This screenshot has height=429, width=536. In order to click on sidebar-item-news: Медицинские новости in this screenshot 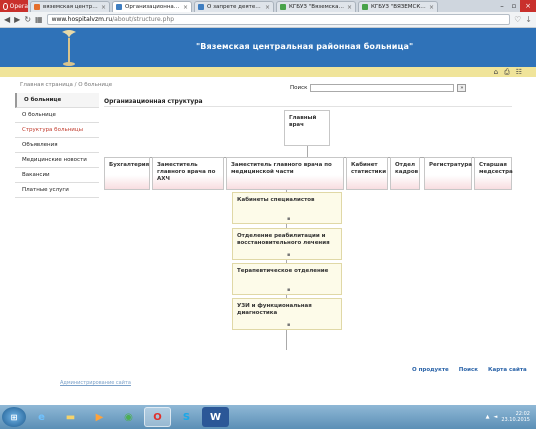, I will do `click(57, 160)`.